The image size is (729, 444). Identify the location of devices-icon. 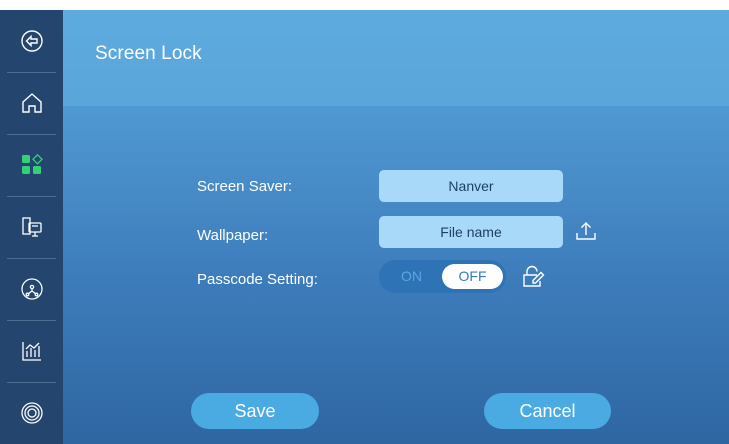
(32, 227).